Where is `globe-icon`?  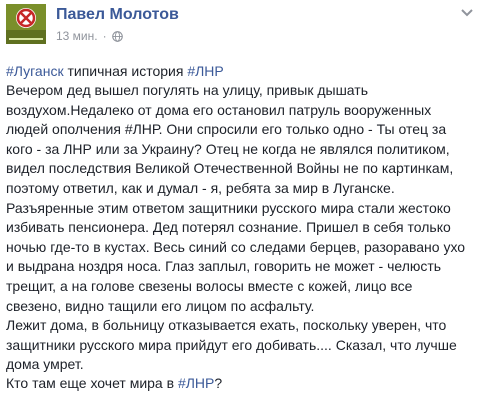
globe-icon is located at coordinates (117, 36).